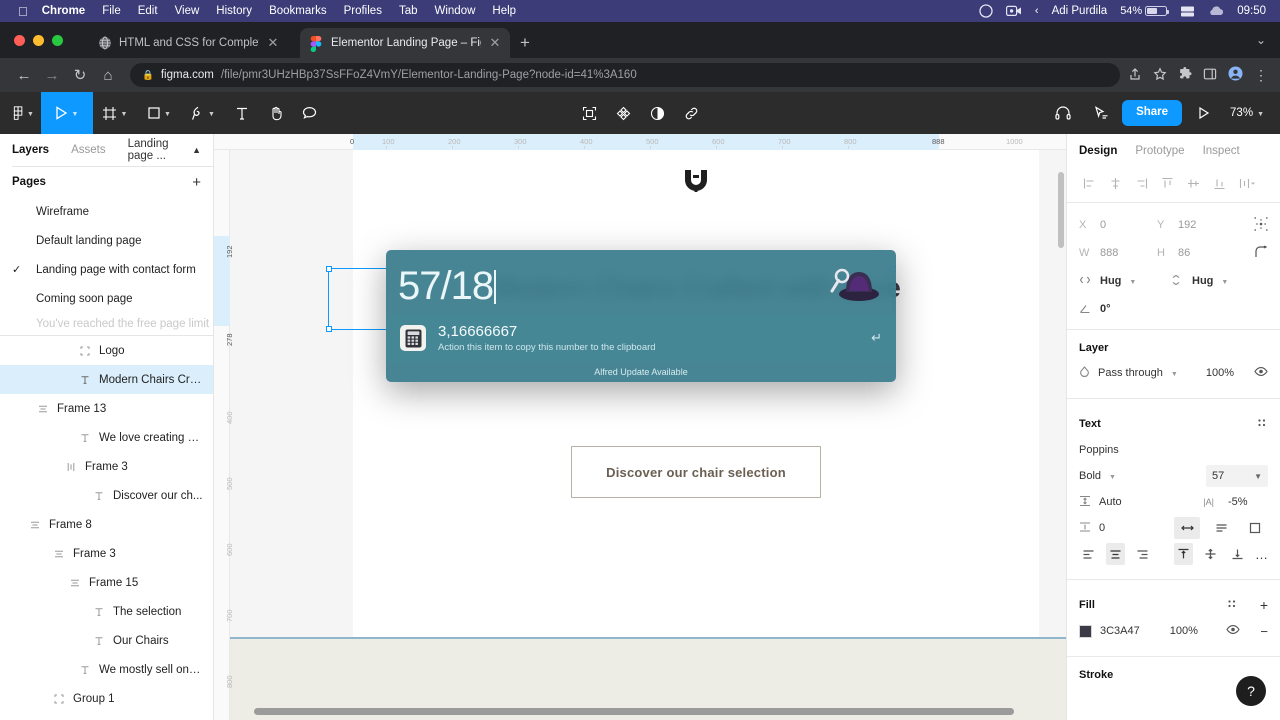 This screenshot has width=1280, height=720. What do you see at coordinates (30, 150) in the screenshot?
I see `tab-layers: Layers` at bounding box center [30, 150].